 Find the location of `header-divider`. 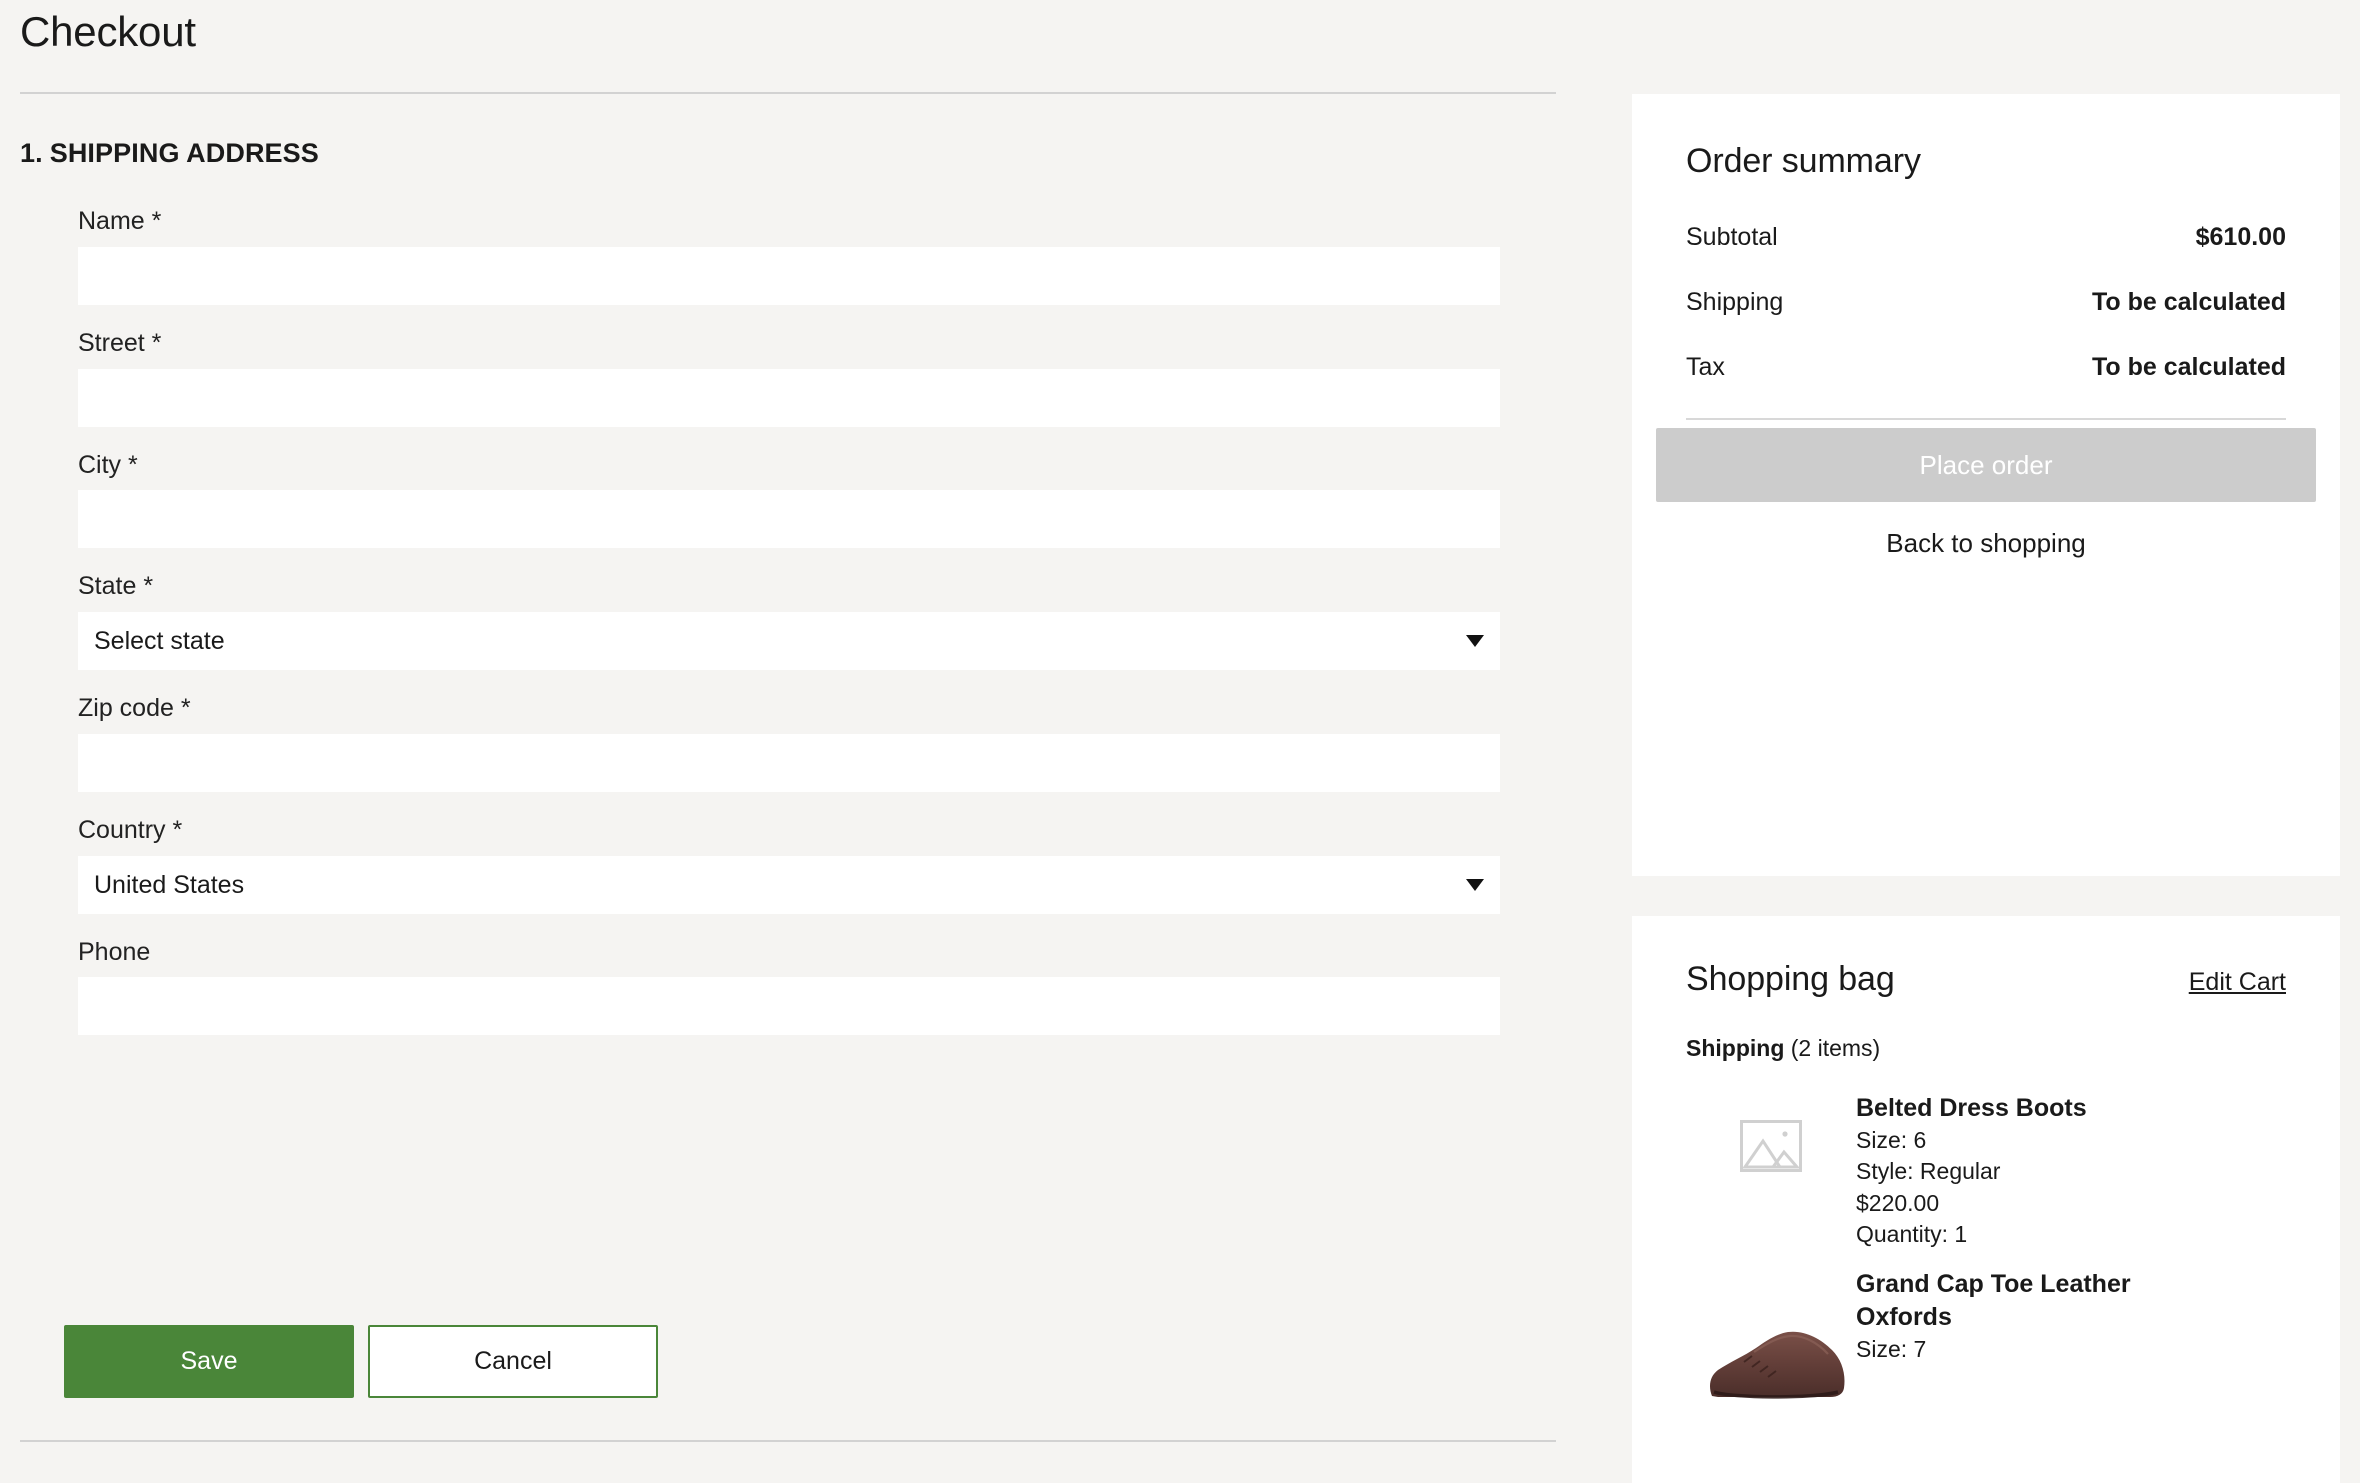

header-divider is located at coordinates (788, 93).